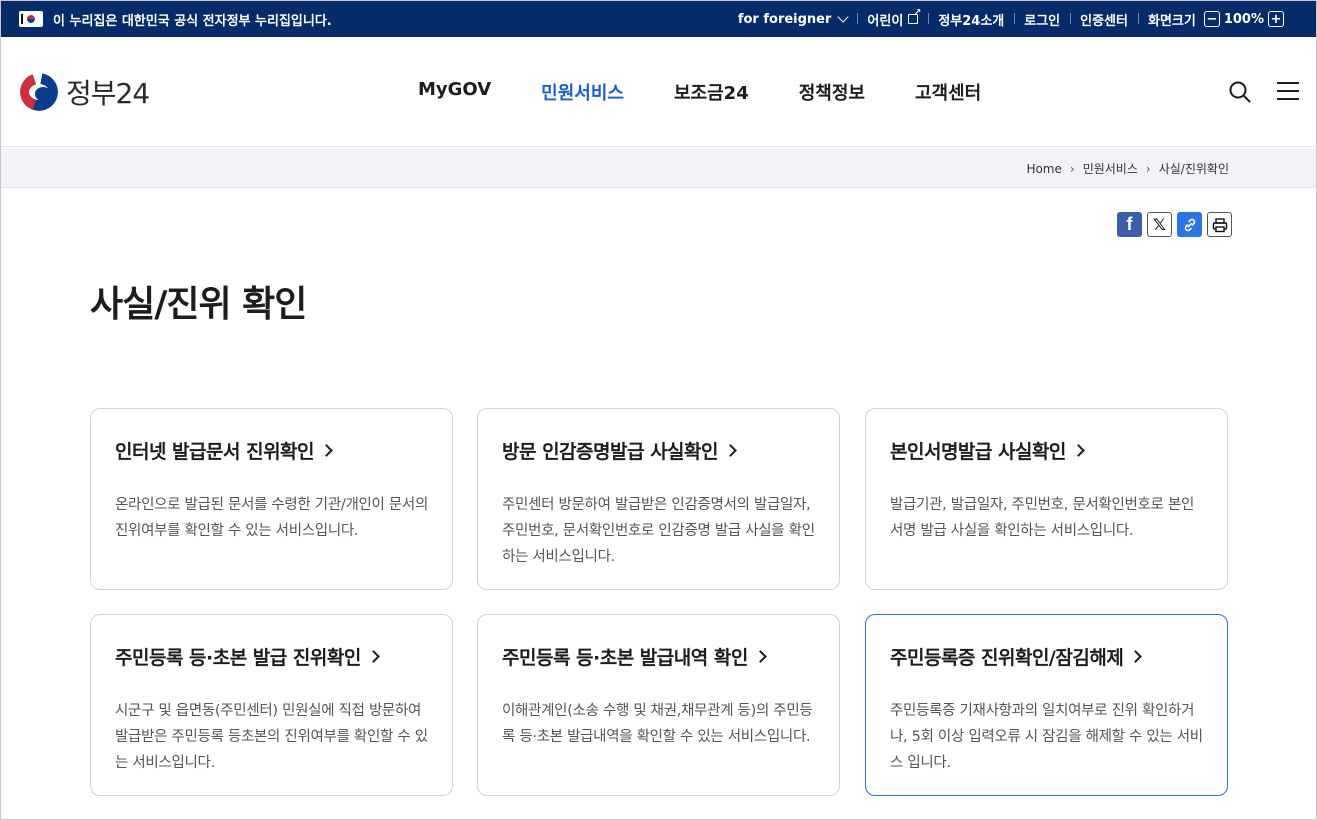  I want to click on gov-notice-text: 이 누리집은 대한민국 공식 전자정부 누리집입니다., so click(192, 21).